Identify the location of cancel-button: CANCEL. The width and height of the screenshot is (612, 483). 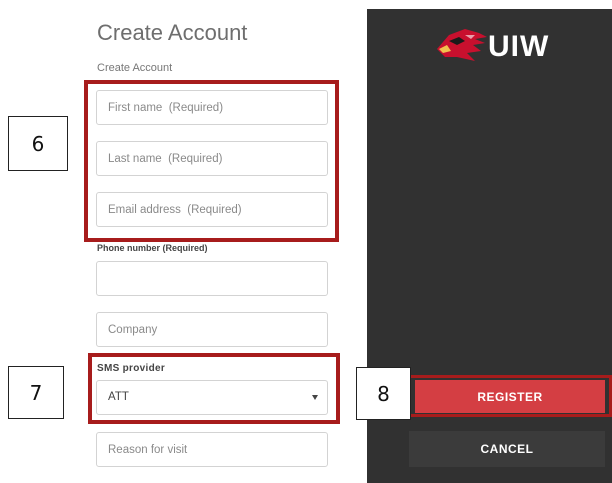
(507, 449).